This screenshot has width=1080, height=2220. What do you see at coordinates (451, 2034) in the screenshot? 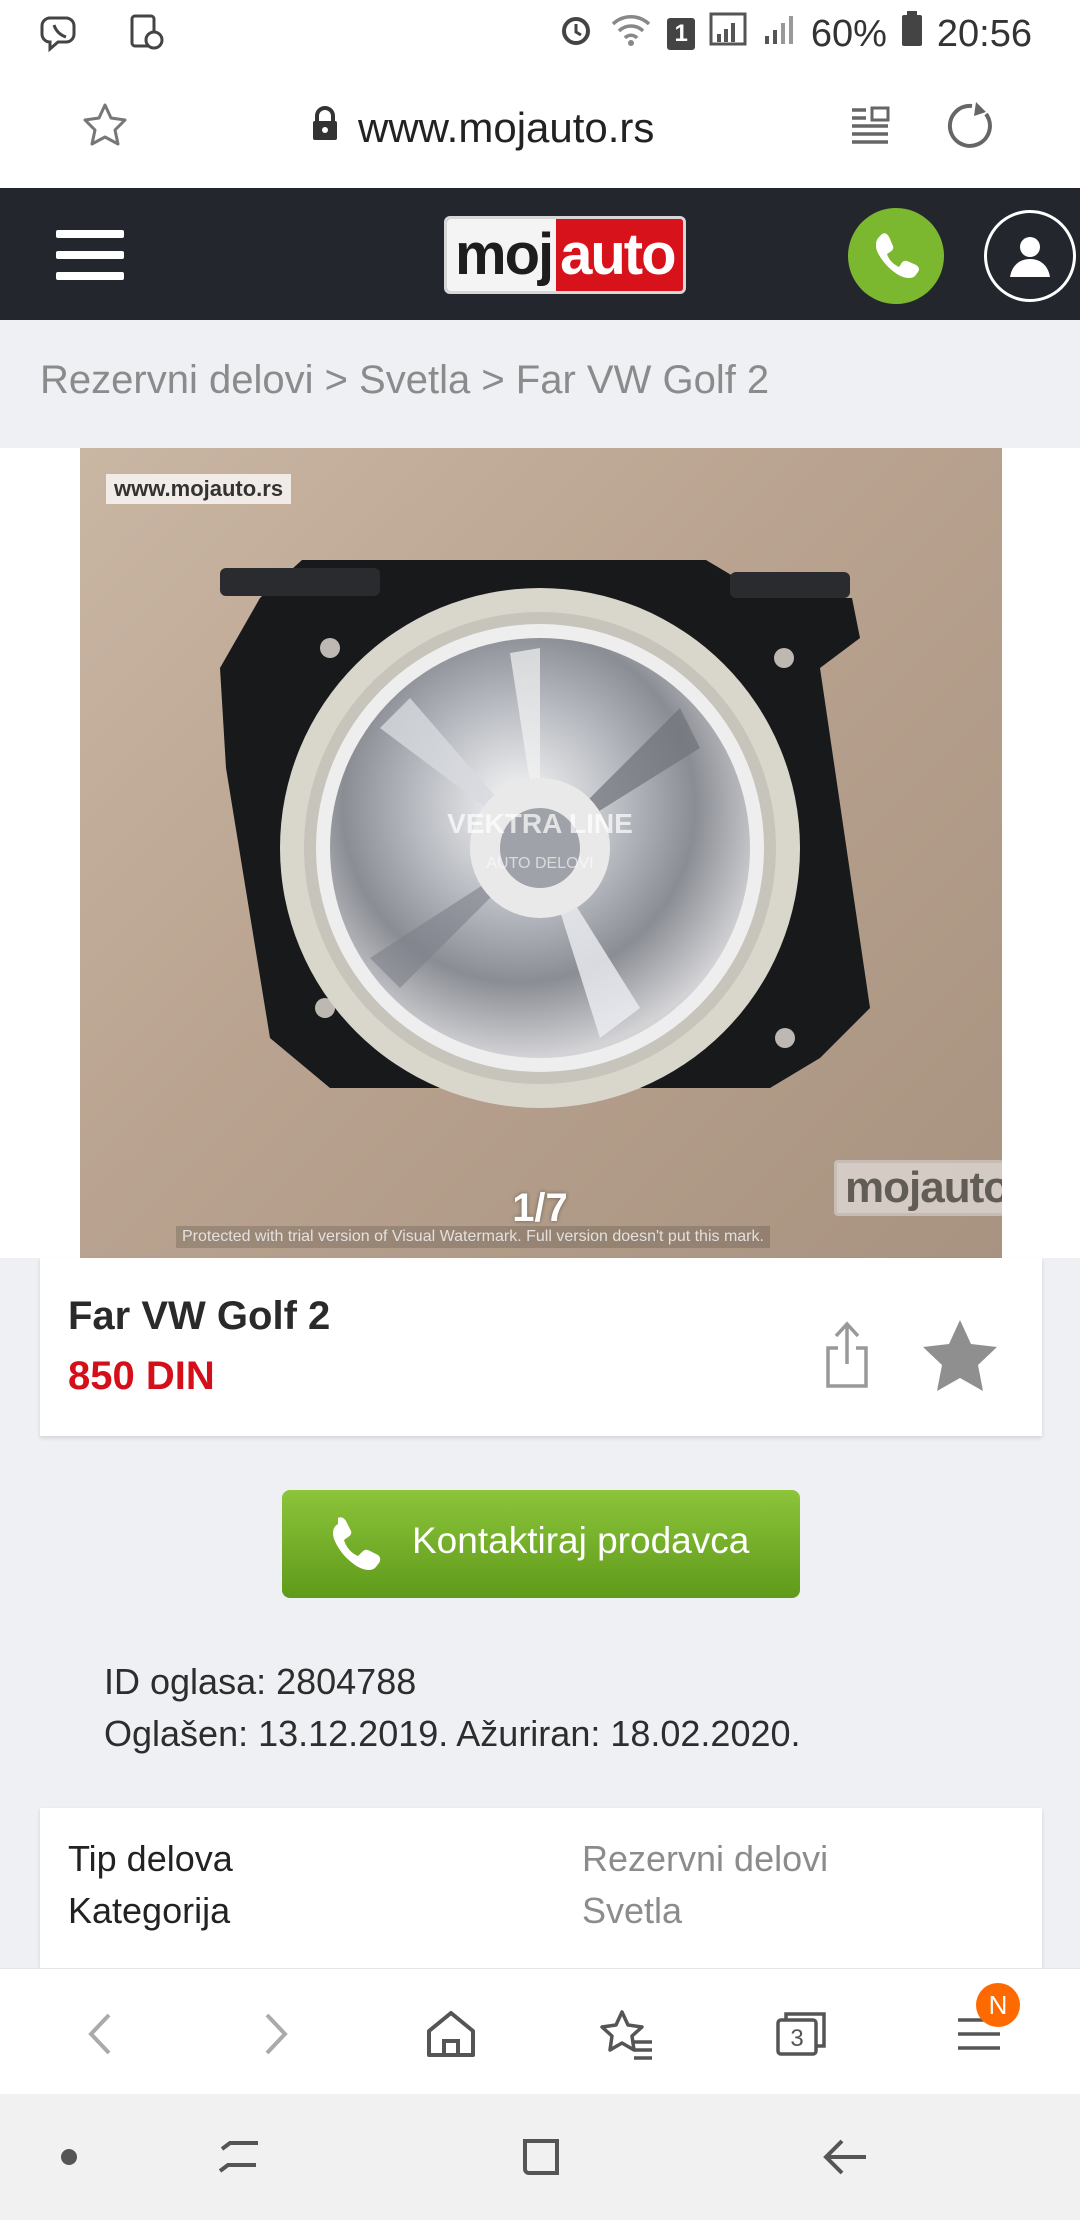
I see `home-icon` at bounding box center [451, 2034].